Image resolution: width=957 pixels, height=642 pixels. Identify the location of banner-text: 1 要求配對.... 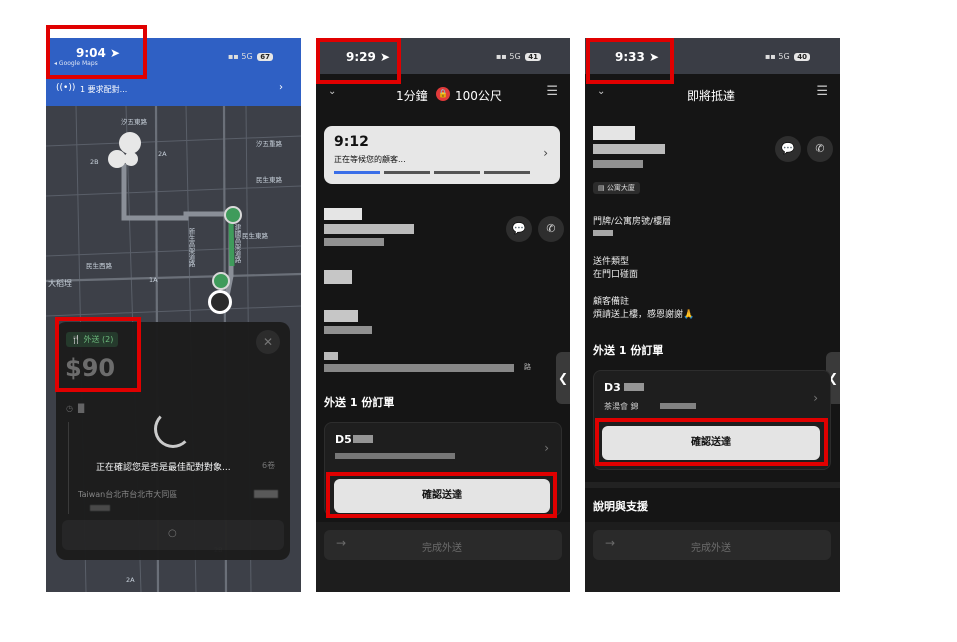
(104, 89).